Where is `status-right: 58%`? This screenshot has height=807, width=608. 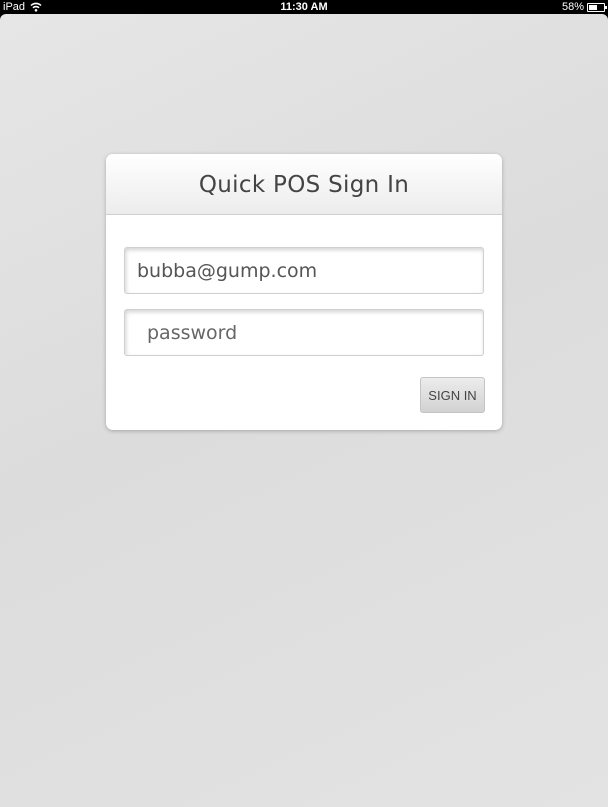
status-right: 58% is located at coordinates (584, 7).